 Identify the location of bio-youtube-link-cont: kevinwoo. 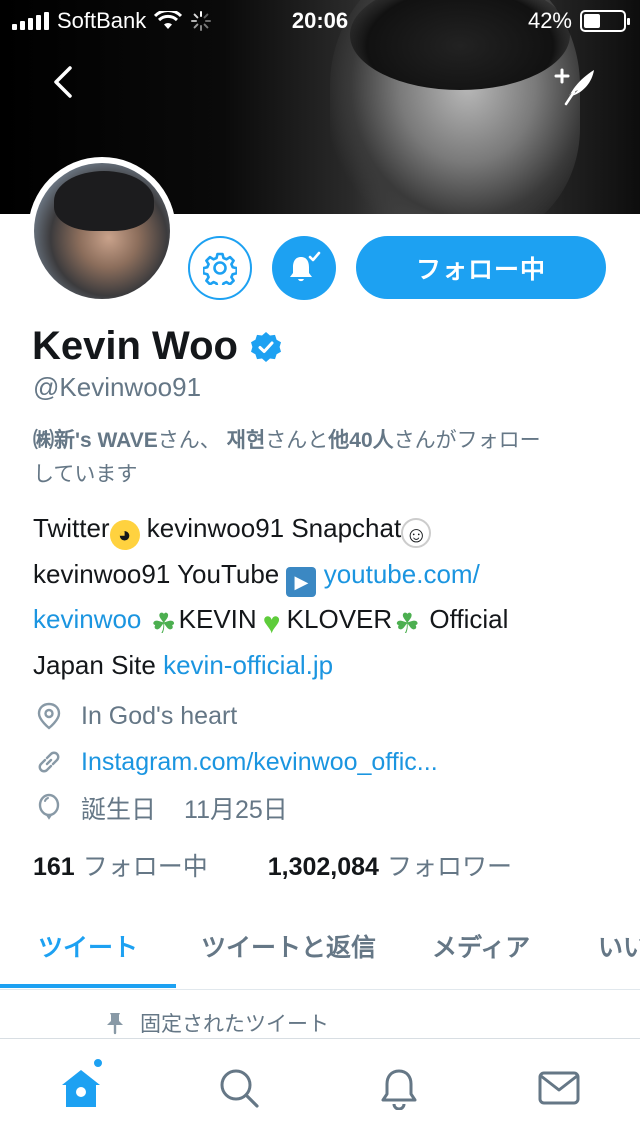
(87, 619).